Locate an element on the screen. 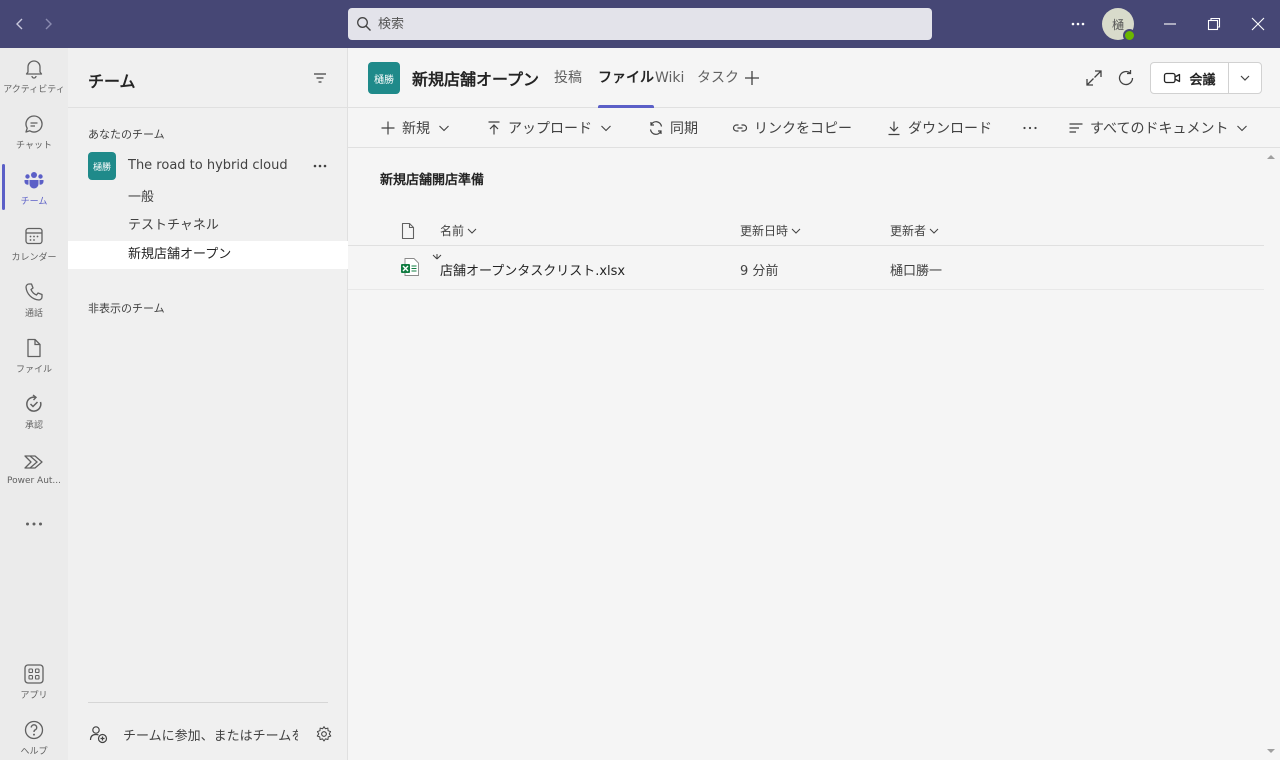  rail-label: チーム is located at coordinates (34, 202).